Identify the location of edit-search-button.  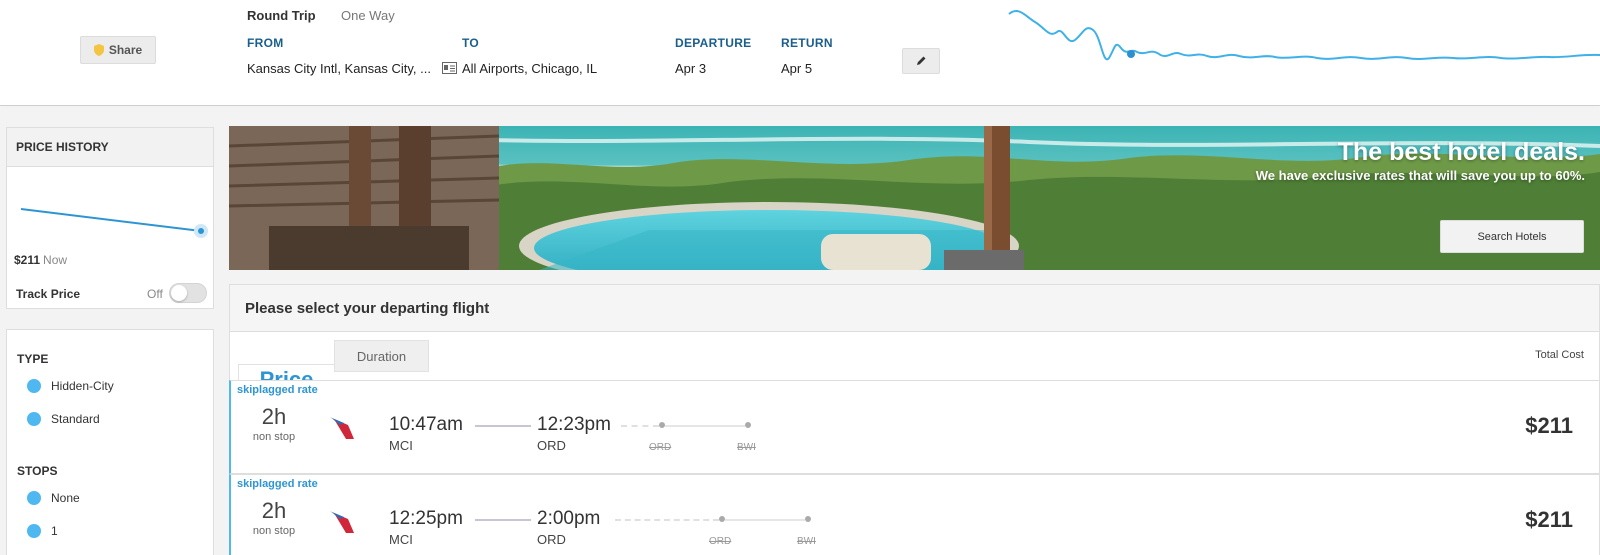
(921, 61).